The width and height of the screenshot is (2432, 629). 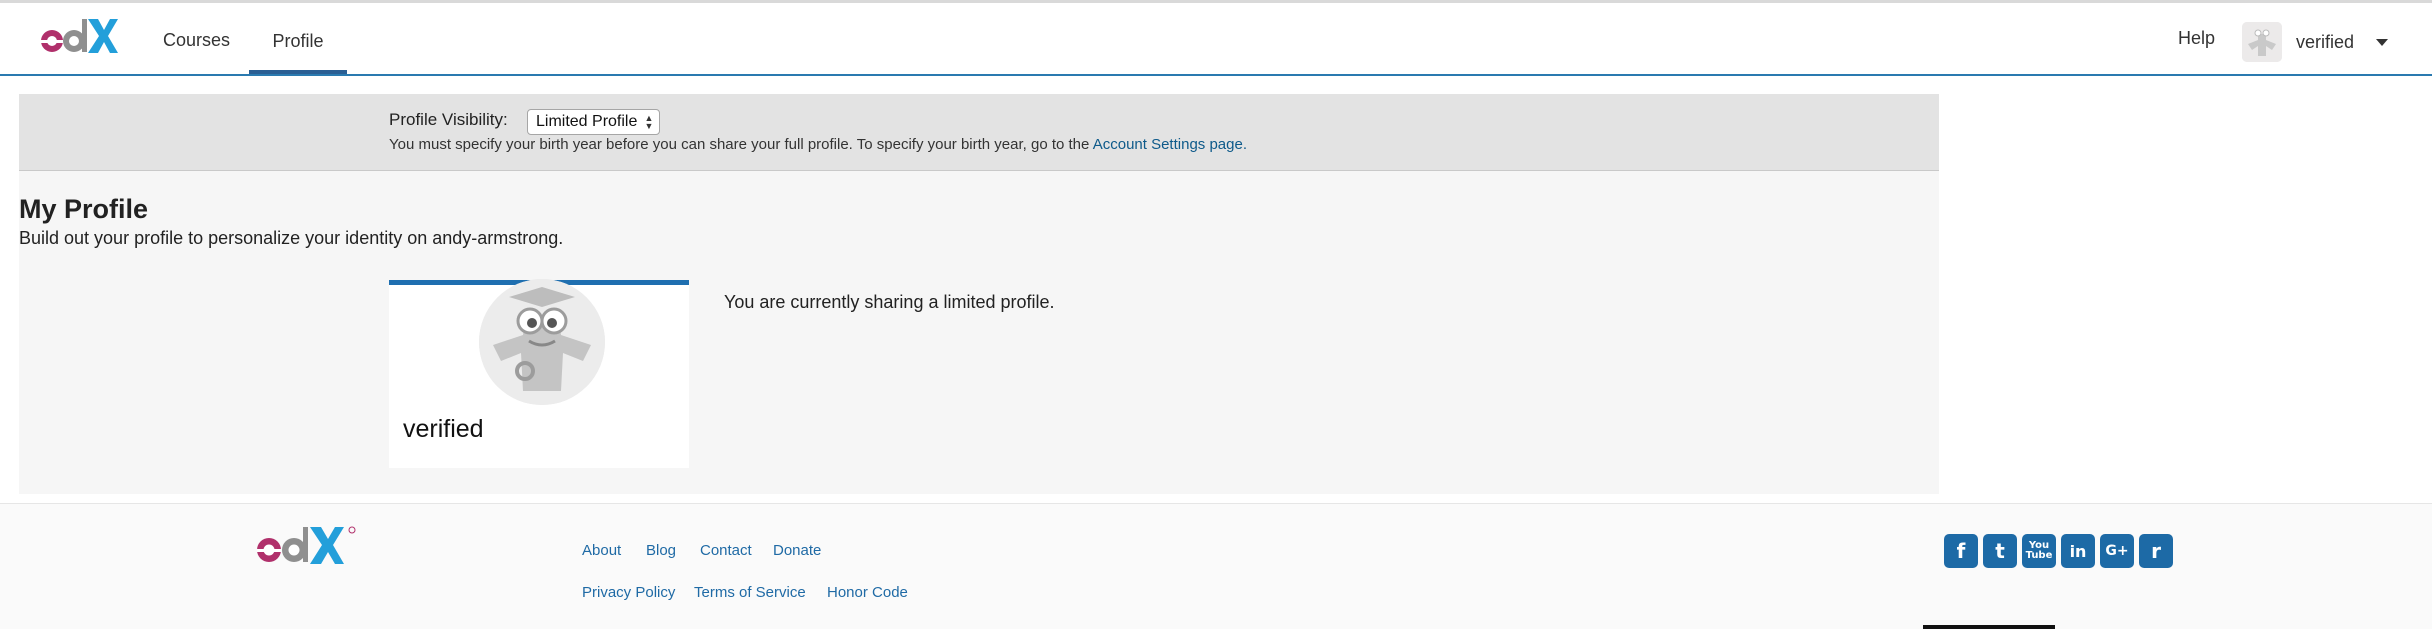 I want to click on visibility-label: Profile Visibility:, so click(x=448, y=119).